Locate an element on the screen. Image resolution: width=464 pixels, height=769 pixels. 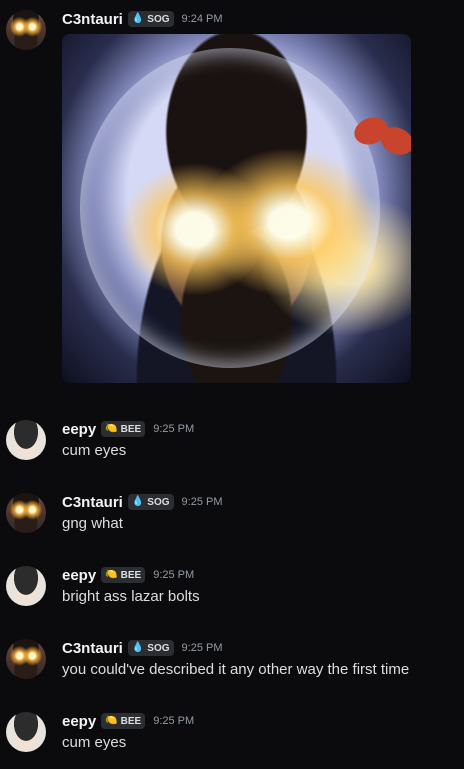
message-text: gng what is located at coordinates (92, 523).